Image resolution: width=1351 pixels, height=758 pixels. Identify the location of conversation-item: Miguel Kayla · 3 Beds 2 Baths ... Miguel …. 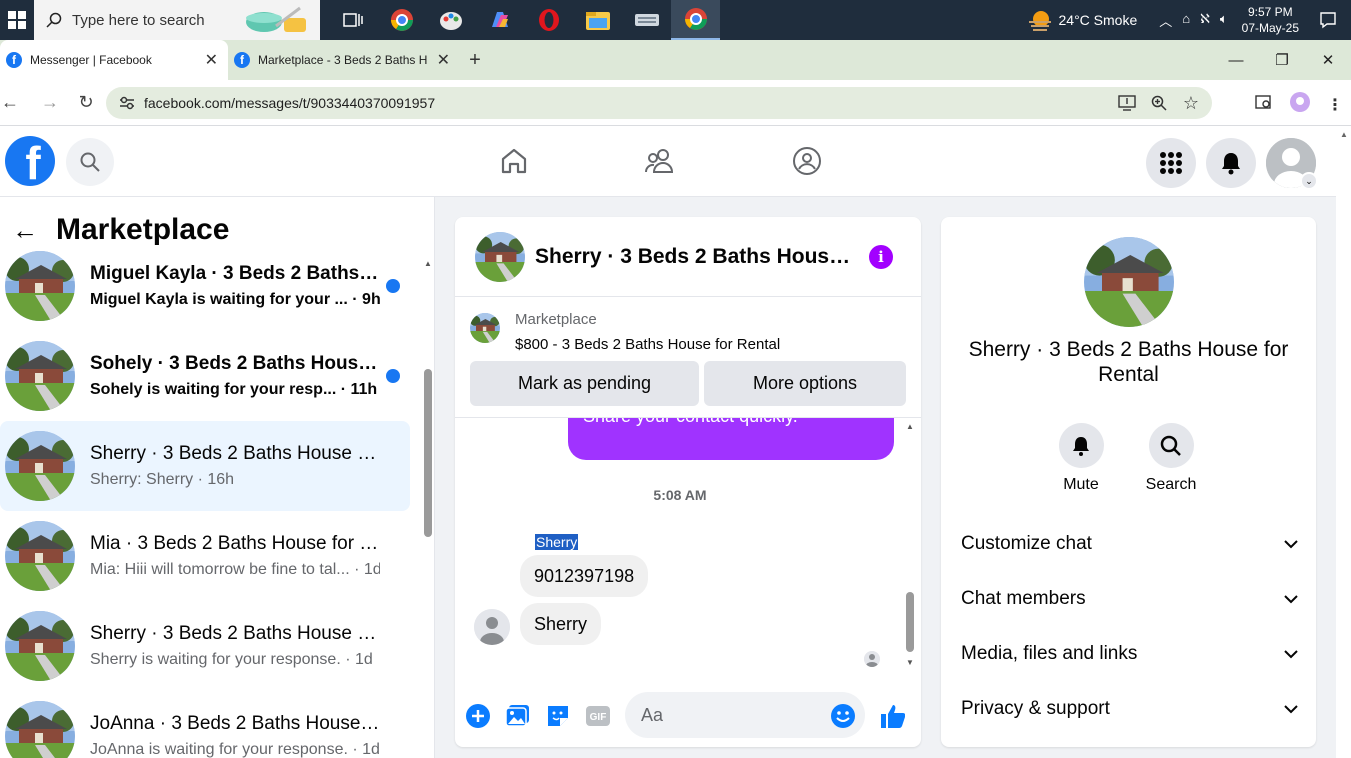
(205, 286).